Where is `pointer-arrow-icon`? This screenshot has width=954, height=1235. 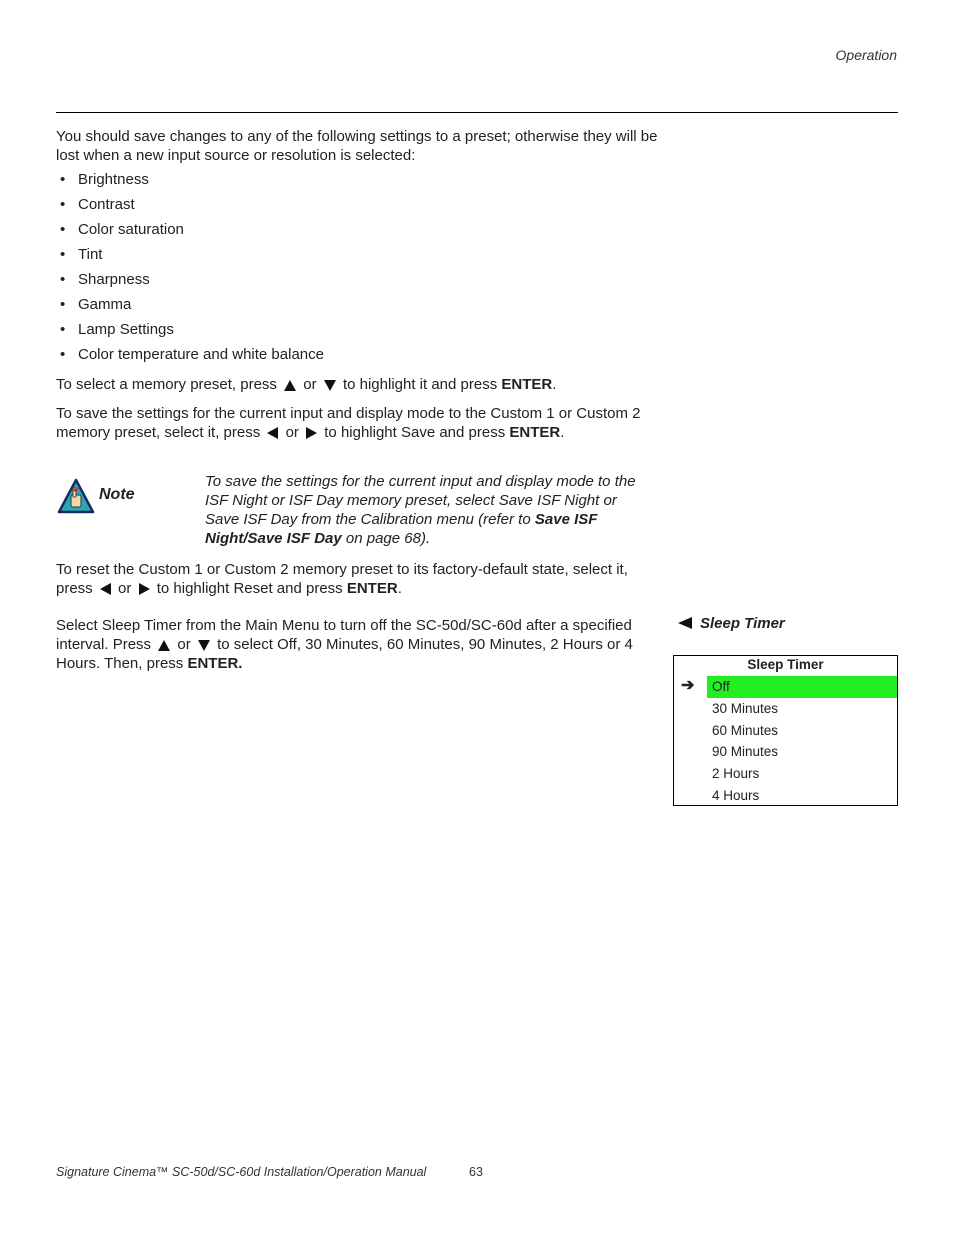 pointer-arrow-icon is located at coordinates (685, 623).